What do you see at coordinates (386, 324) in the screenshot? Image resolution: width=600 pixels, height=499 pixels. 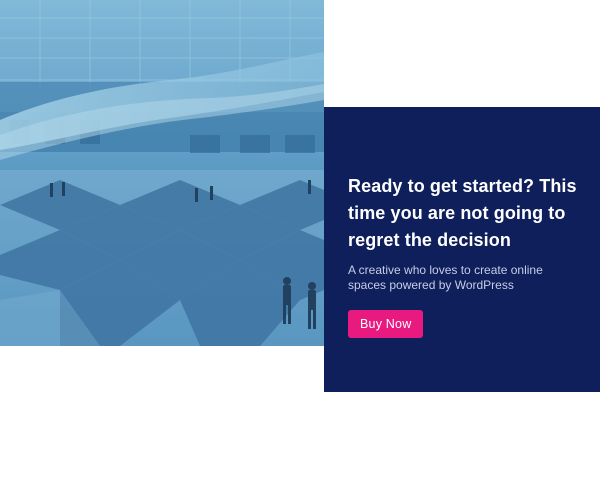 I see `buy-now-button: Buy Now` at bounding box center [386, 324].